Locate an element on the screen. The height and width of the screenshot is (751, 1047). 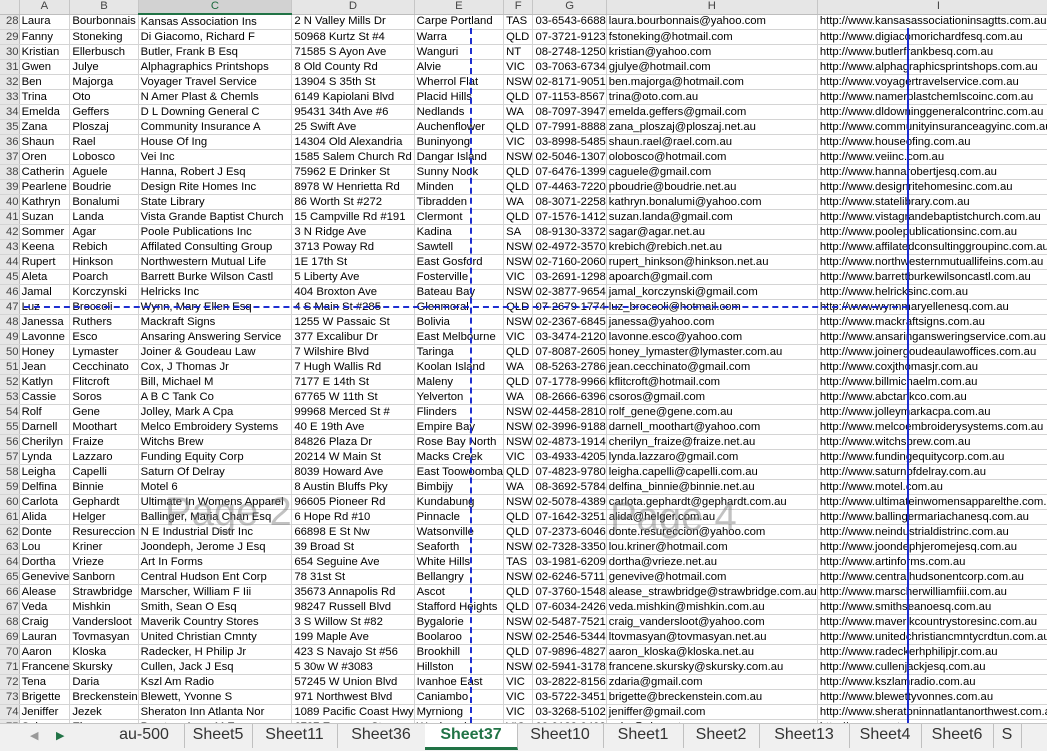
cell-d: 2 N Valley Mills Dr is located at coordinates (353, 22).